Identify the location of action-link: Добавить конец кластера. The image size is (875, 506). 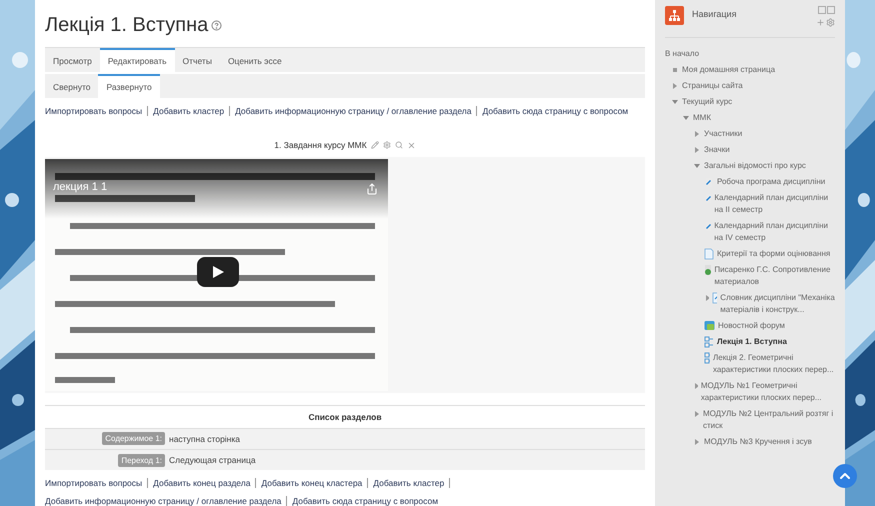
(311, 483).